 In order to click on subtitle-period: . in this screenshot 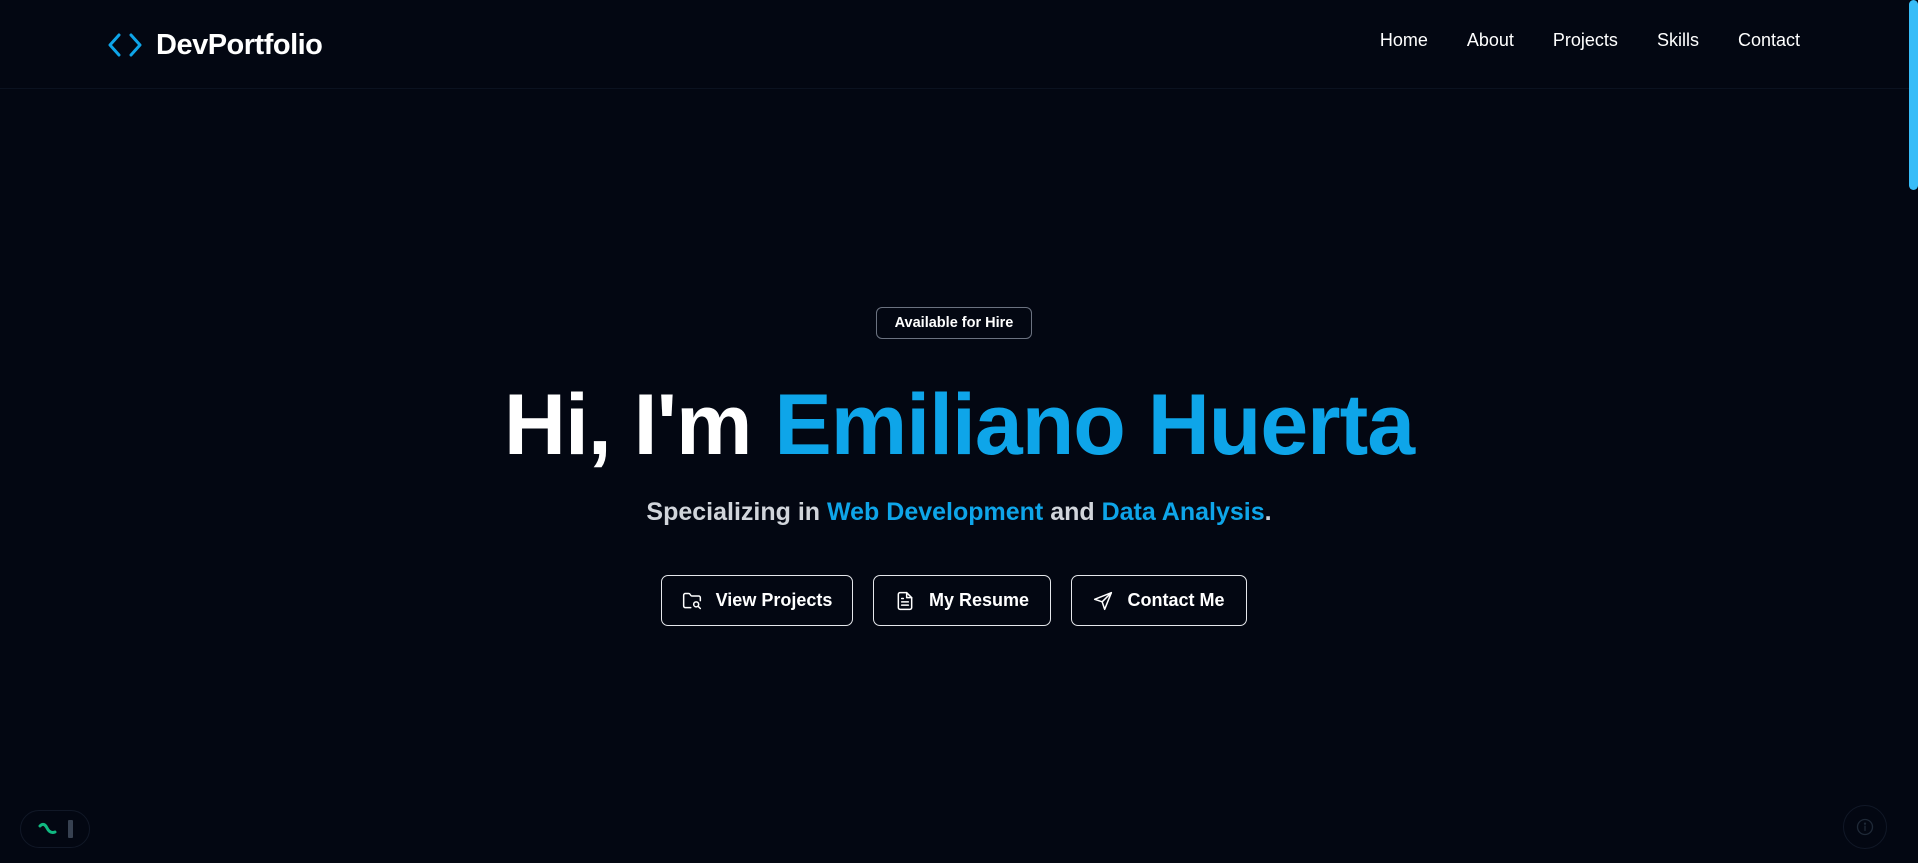, I will do `click(1268, 512)`.